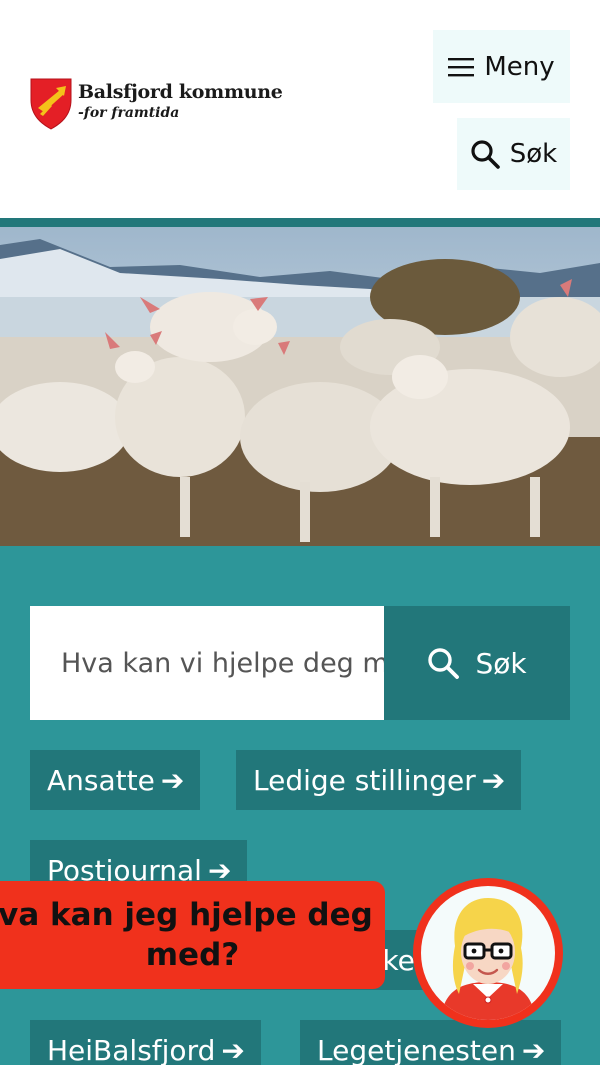  What do you see at coordinates (501, 663) in the screenshot?
I see `search-submit-label: Søk` at bounding box center [501, 663].